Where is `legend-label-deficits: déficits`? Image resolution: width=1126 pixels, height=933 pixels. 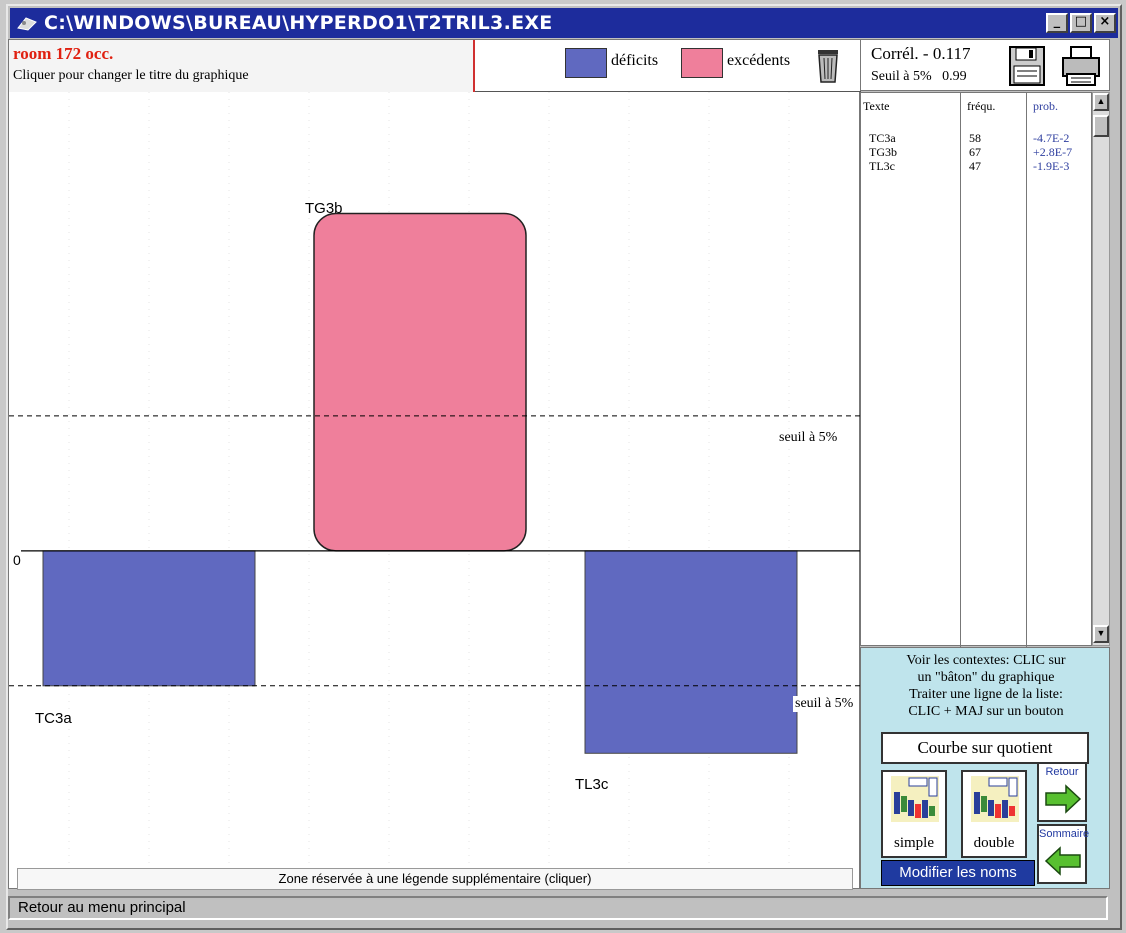 legend-label-deficits: déficits is located at coordinates (635, 60).